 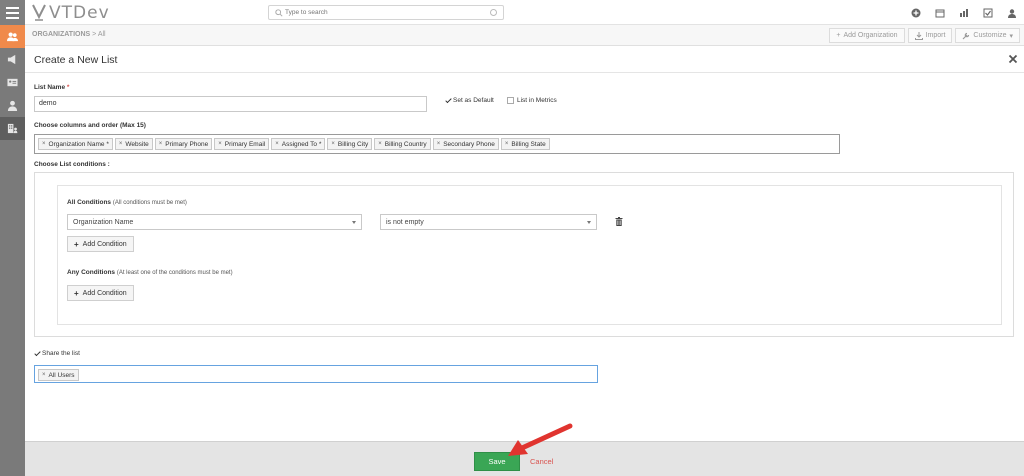 I want to click on column-tag: × Billing City, so click(x=350, y=144).